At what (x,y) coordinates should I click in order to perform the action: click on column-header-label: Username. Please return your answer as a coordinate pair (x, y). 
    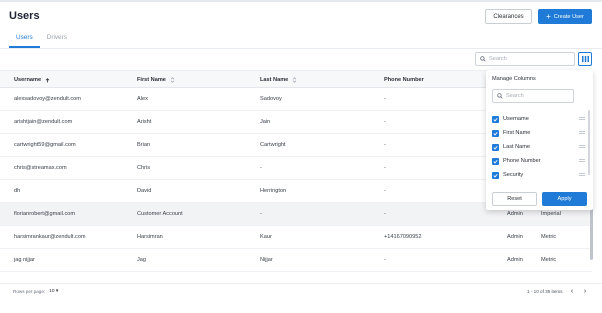
    Looking at the image, I should click on (28, 80).